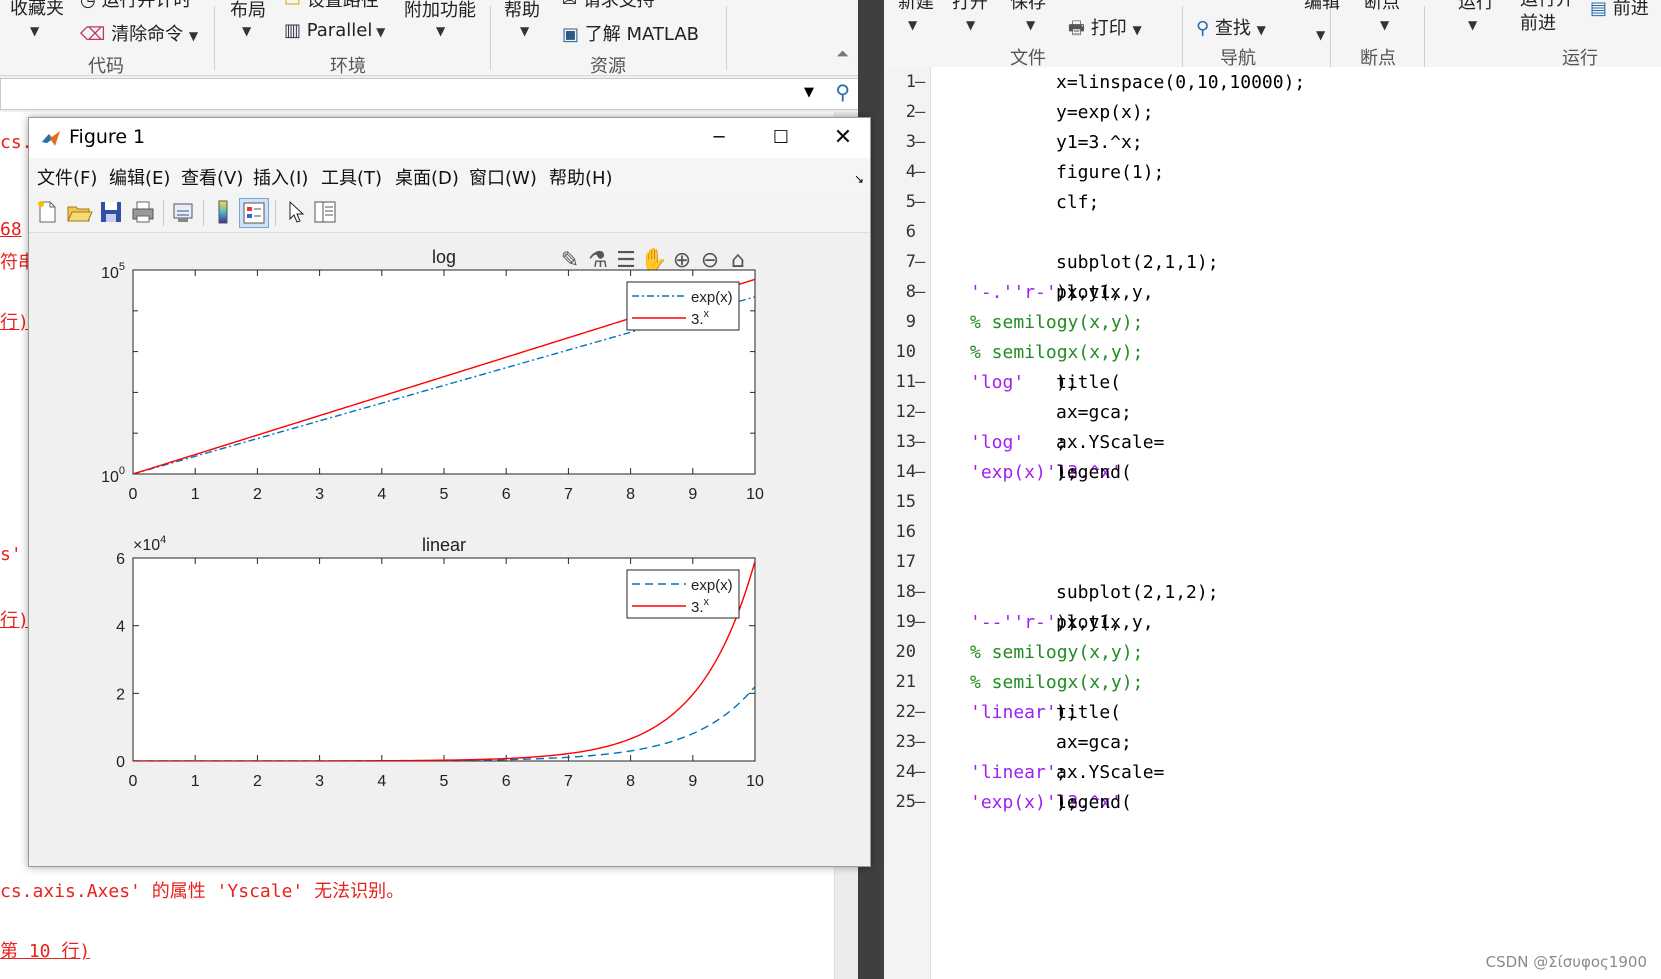 This screenshot has height=979, width=1661. I want to click on add-ons-button: 附加功能, so click(440, 11).